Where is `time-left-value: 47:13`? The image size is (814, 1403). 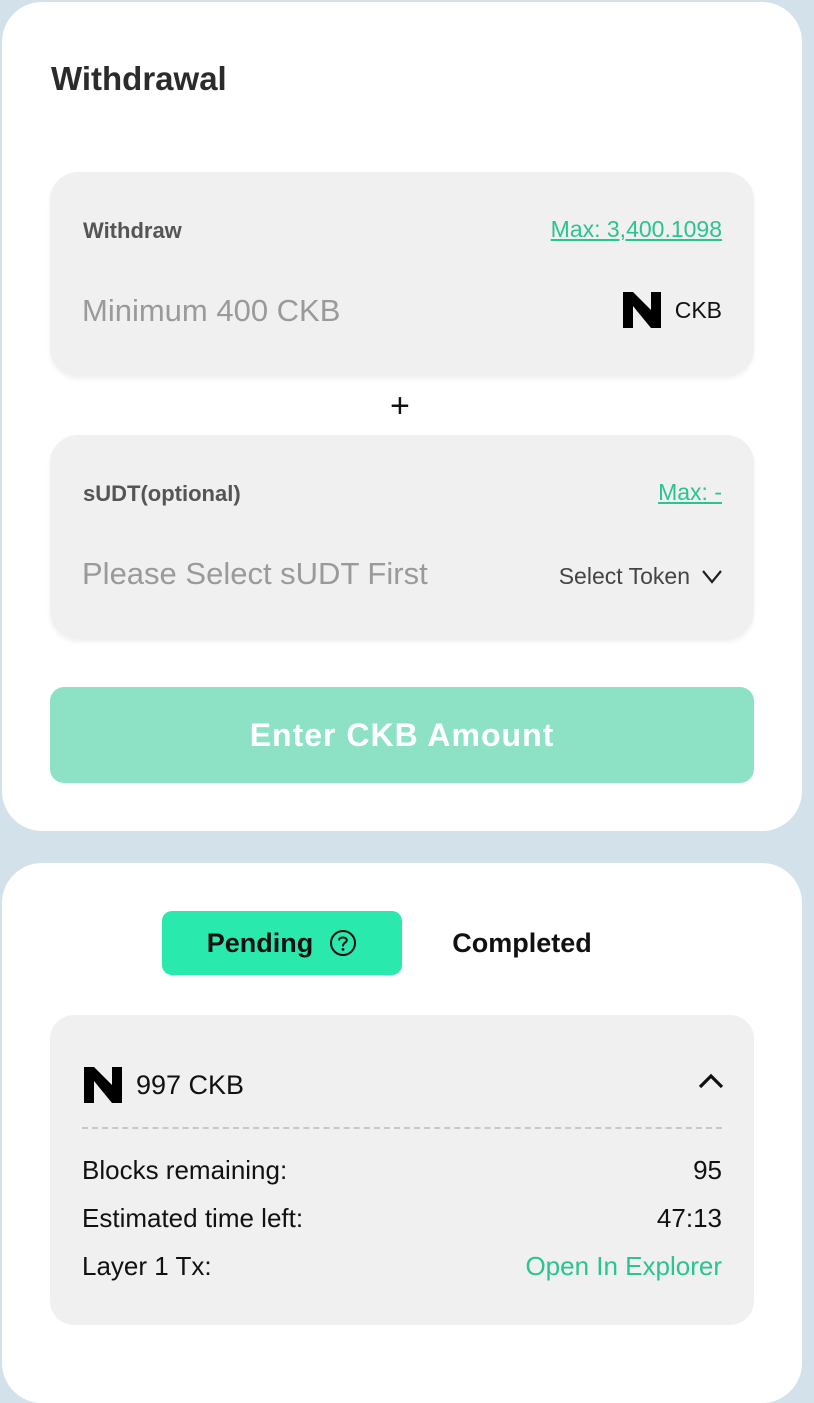
time-left-value: 47:13 is located at coordinates (689, 1218).